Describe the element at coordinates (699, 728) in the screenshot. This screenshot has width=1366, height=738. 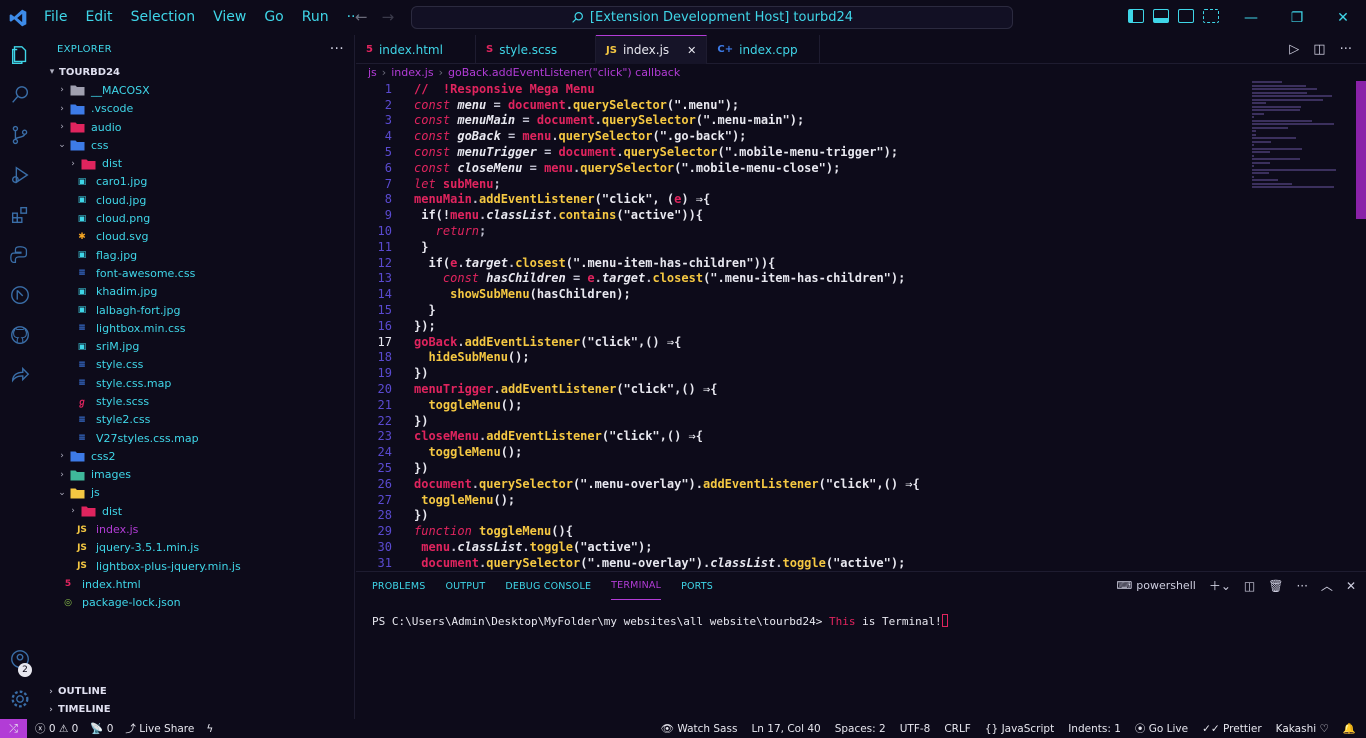
I see `watch-sass-status: 👁 Watch Sass` at that location.